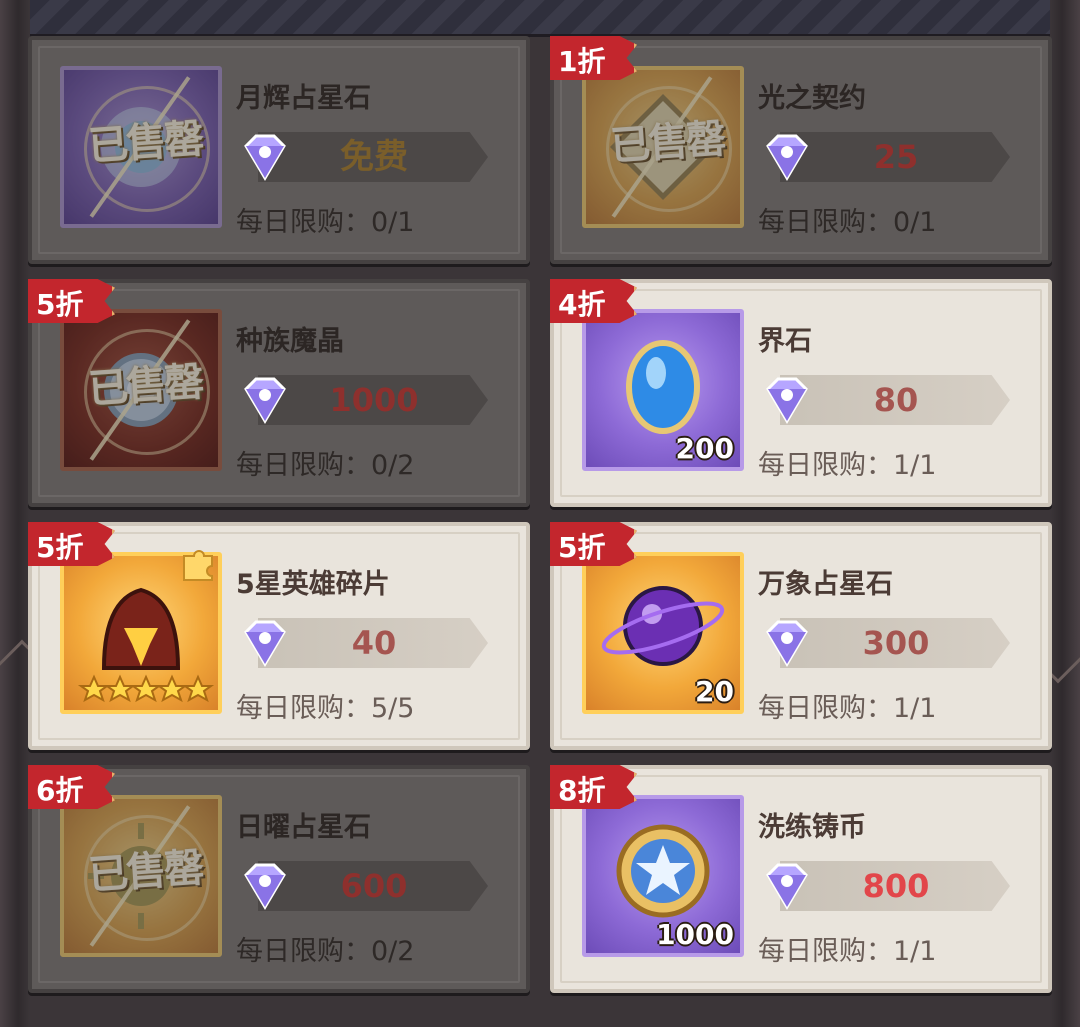  What do you see at coordinates (785, 341) in the screenshot?
I see `item-name: 界石` at bounding box center [785, 341].